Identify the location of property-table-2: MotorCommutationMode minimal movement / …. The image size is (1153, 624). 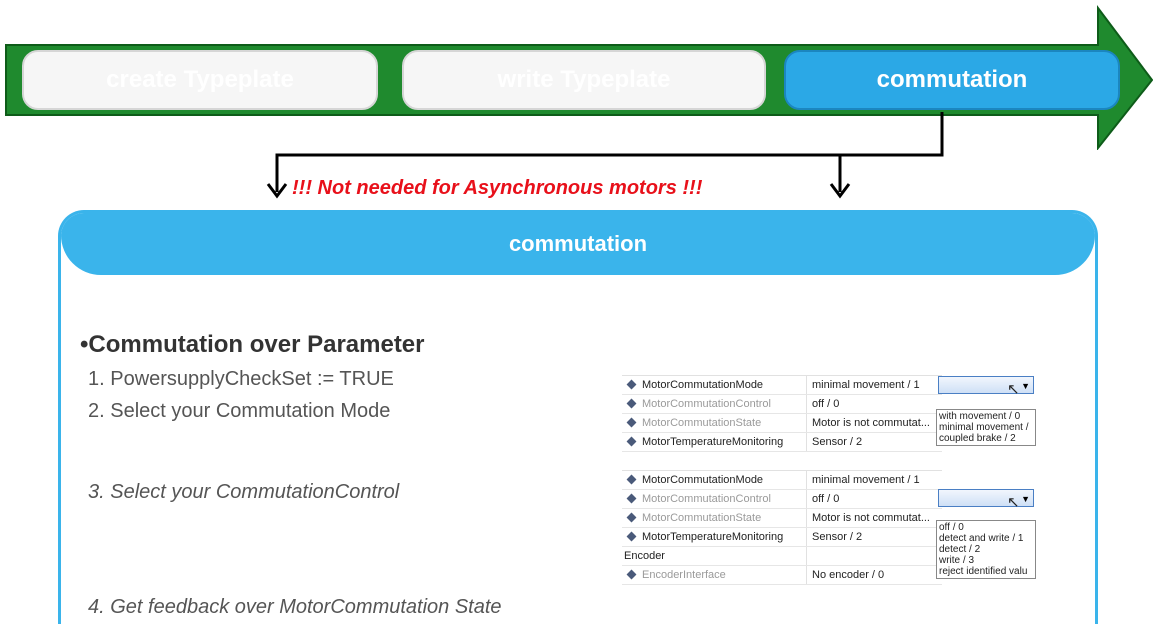
(782, 527).